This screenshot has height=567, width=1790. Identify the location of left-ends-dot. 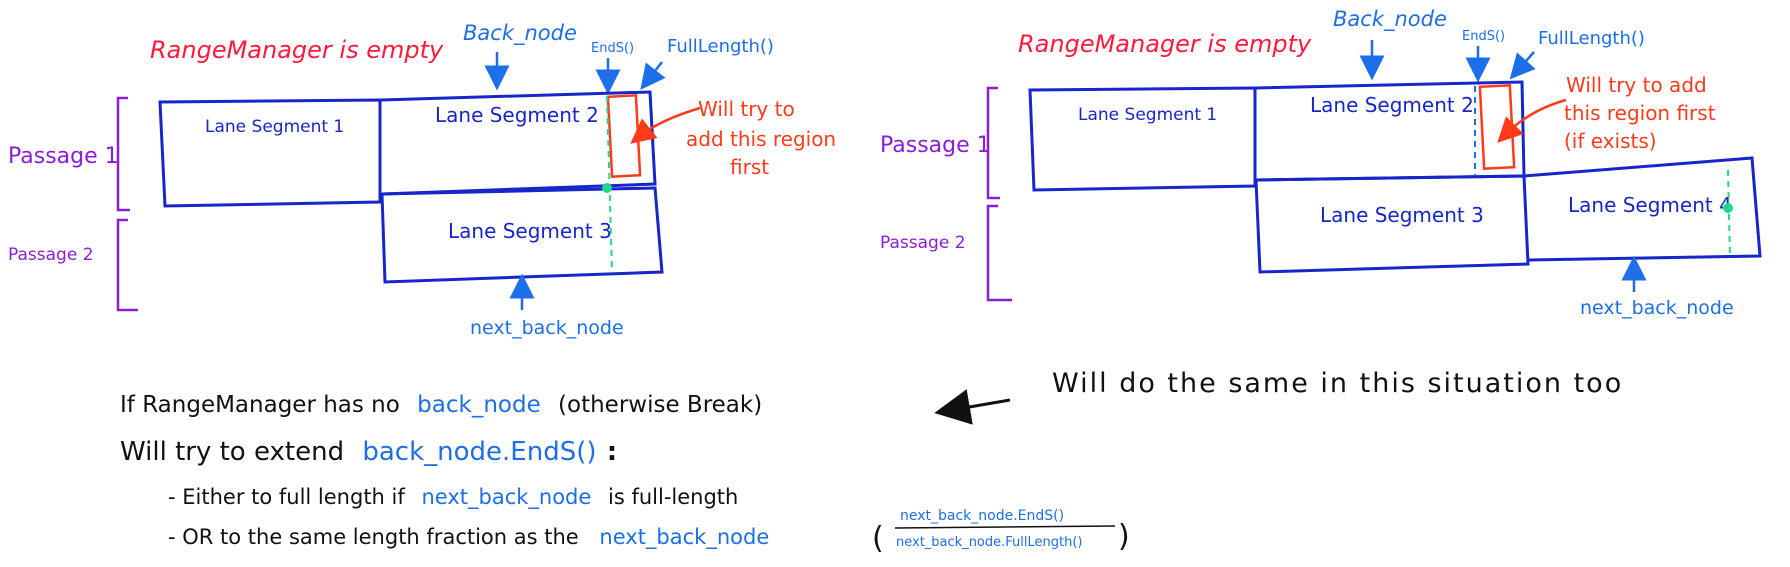
(607, 188).